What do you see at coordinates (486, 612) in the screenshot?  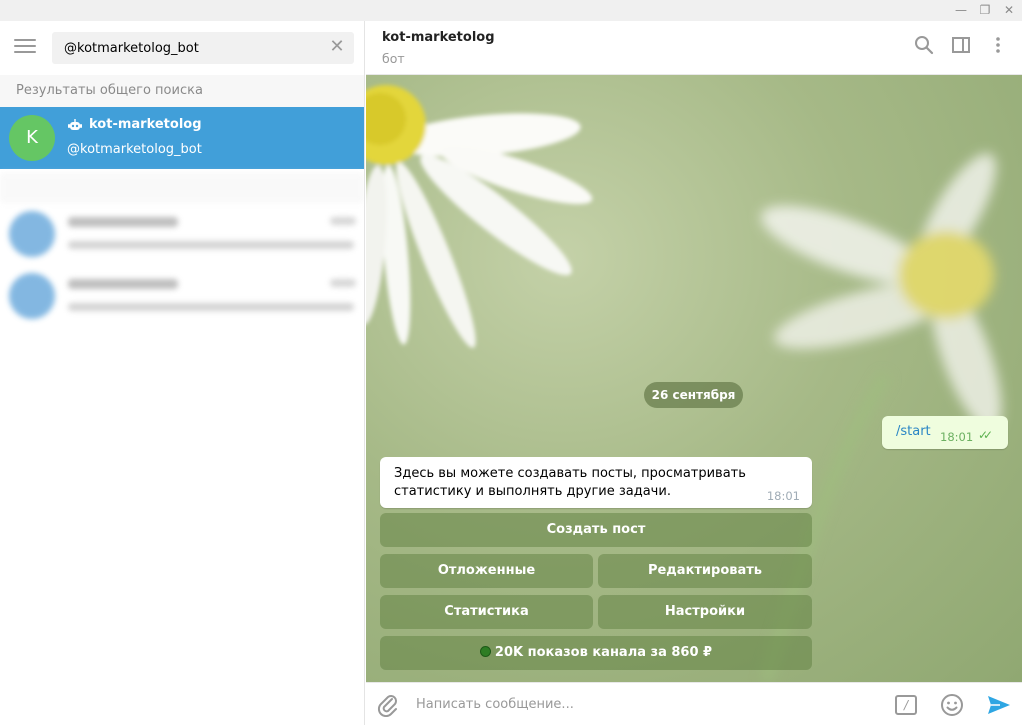 I see `statistics-button: Статистика` at bounding box center [486, 612].